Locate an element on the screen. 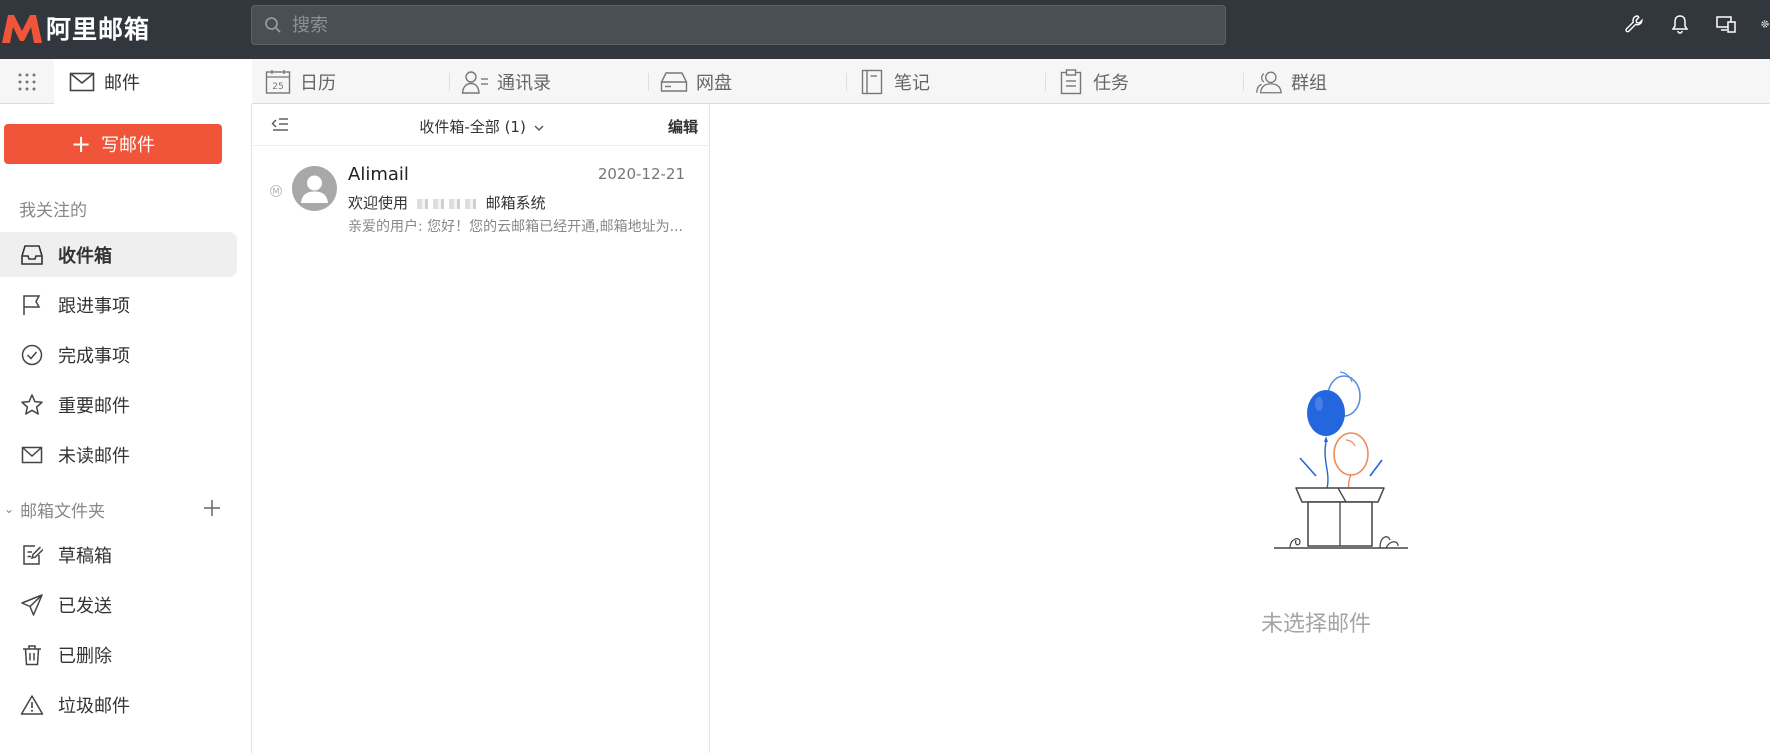 The image size is (1770, 753). tab-drive-label: 网盘 is located at coordinates (714, 83).